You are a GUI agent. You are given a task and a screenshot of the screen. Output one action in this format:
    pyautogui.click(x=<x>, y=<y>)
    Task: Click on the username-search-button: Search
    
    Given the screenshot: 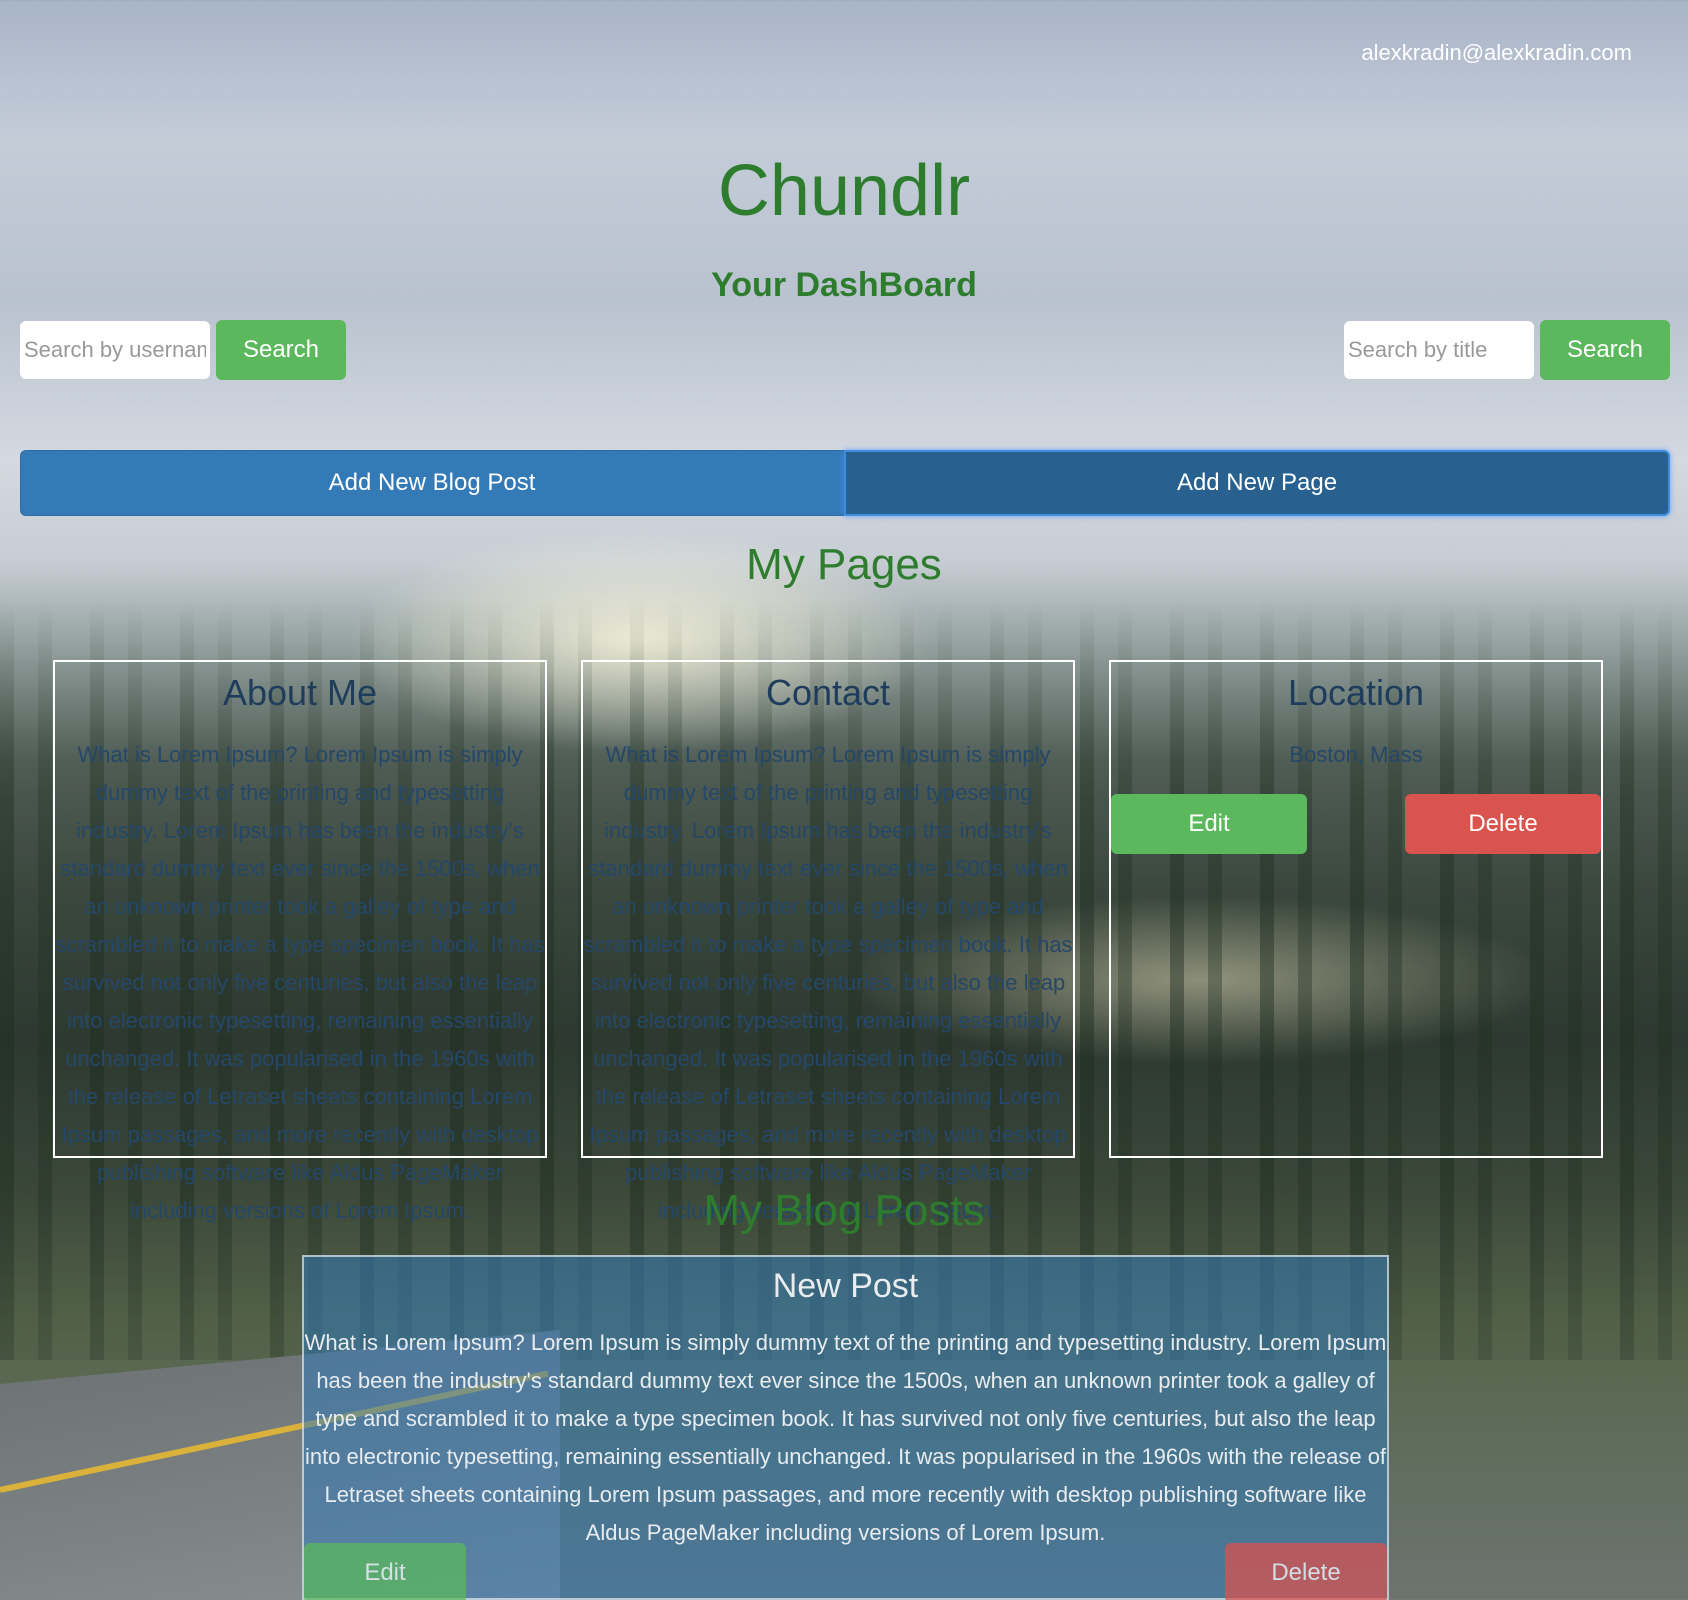 What is the action you would take?
    pyautogui.click(x=281, y=350)
    